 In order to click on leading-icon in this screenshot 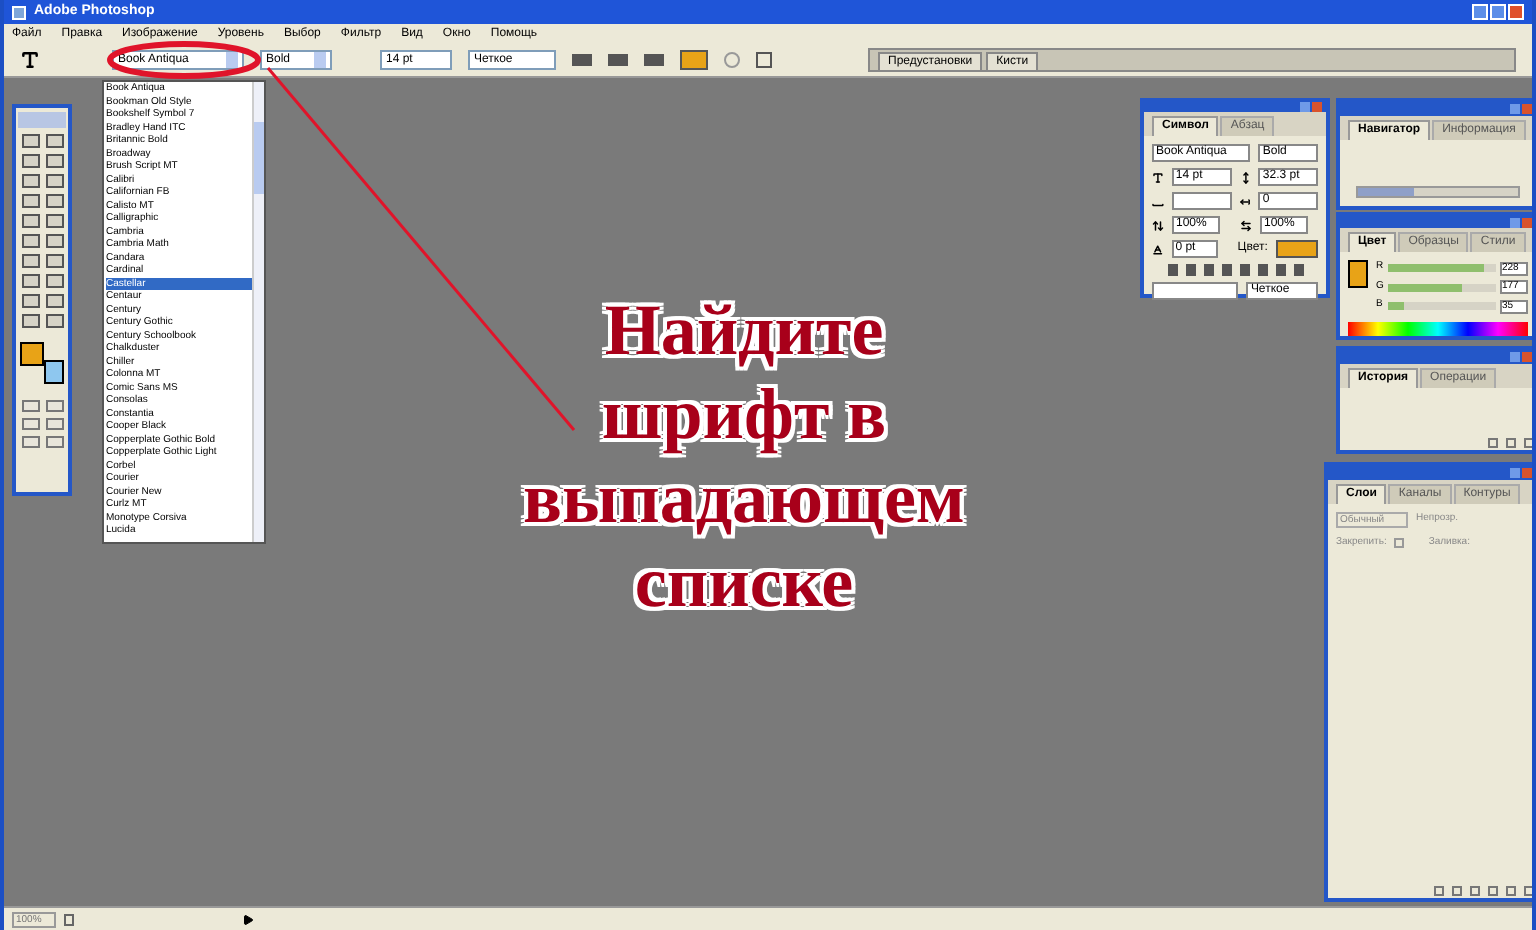, I will do `click(1245, 177)`.